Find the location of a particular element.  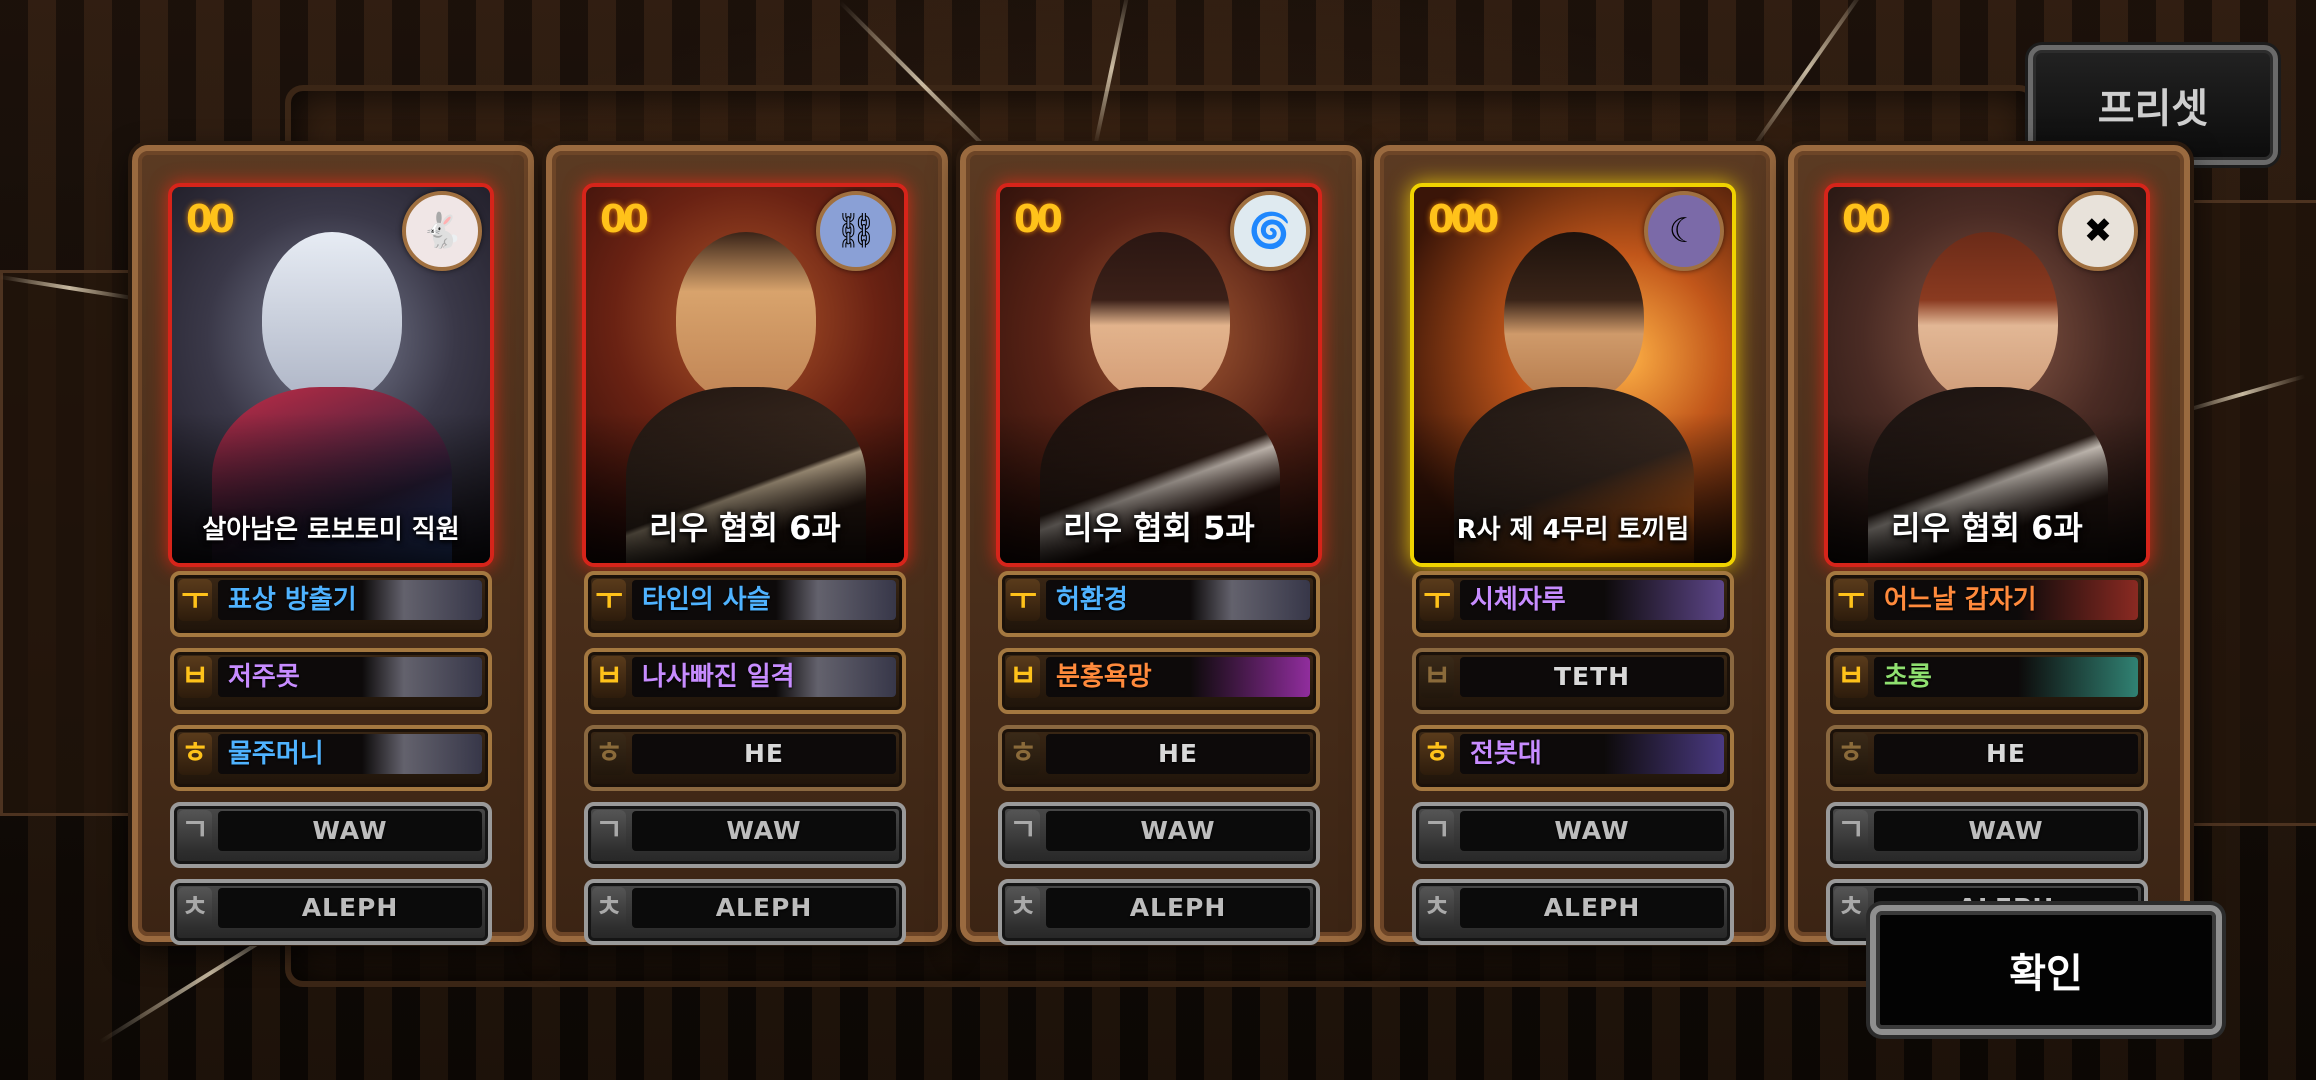

card-name: 리우 협회 6과 is located at coordinates (1987, 528).